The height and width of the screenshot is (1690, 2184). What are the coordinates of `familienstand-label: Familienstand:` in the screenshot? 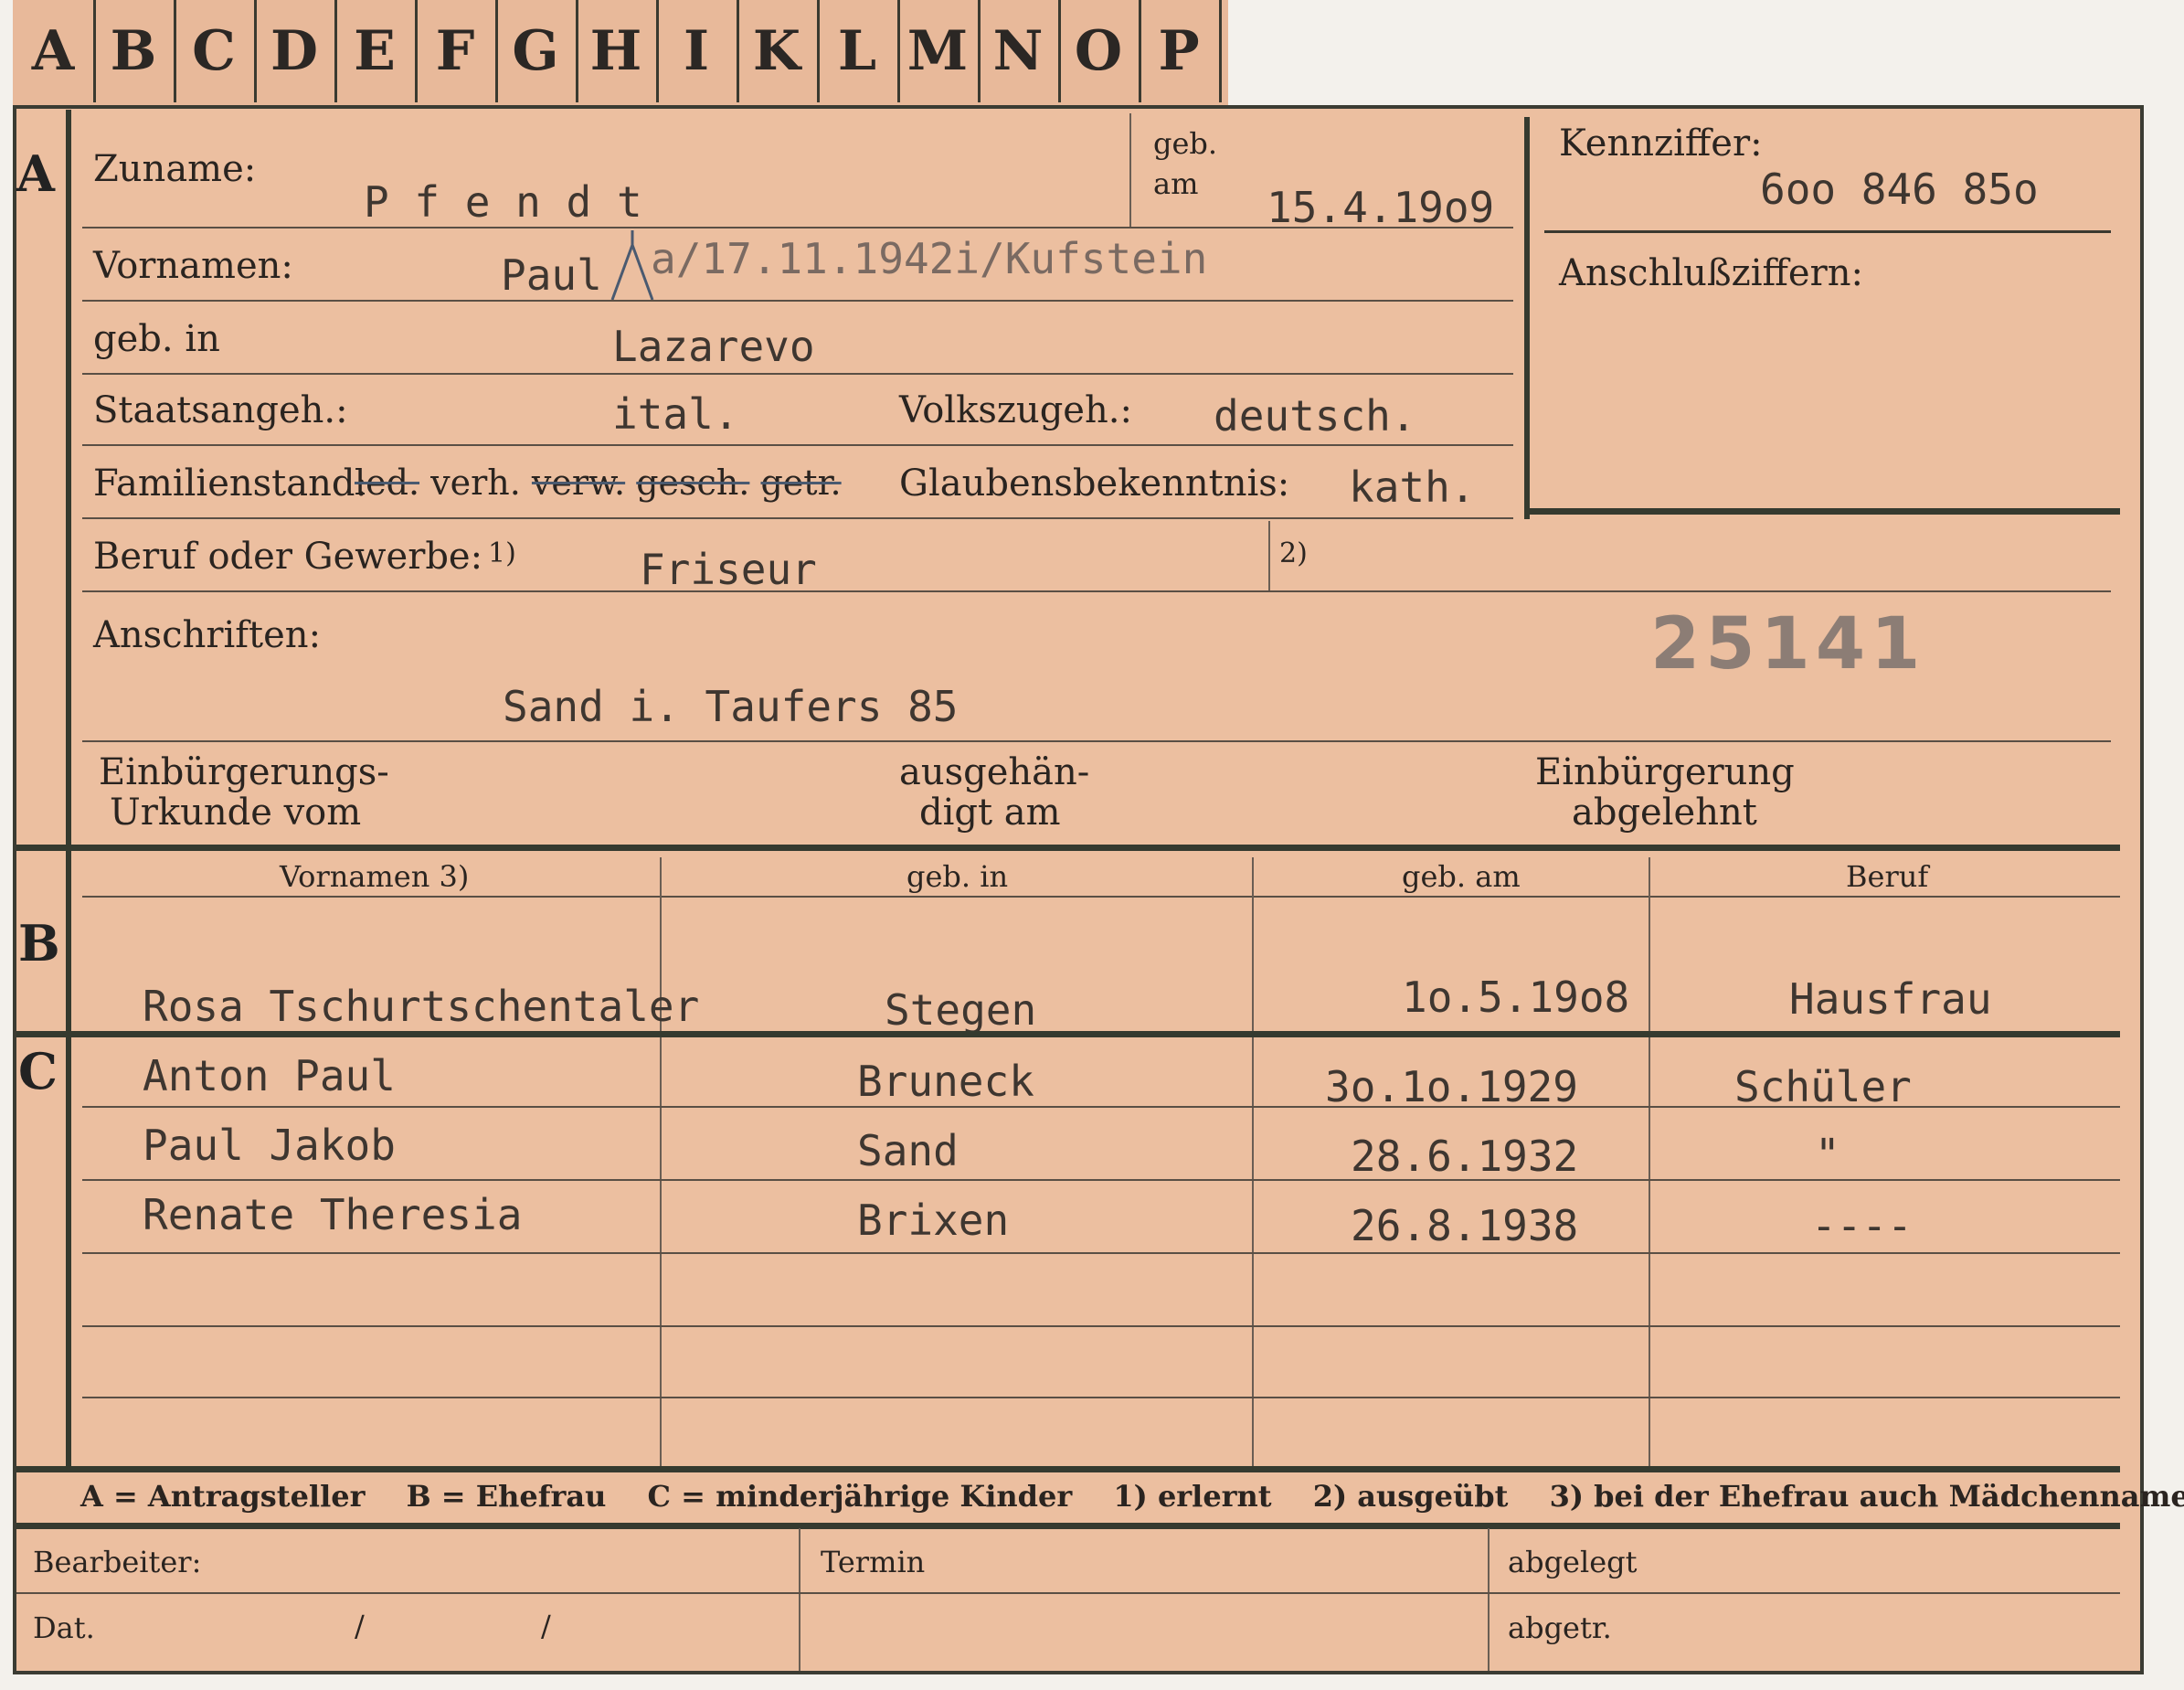 It's located at (230, 483).